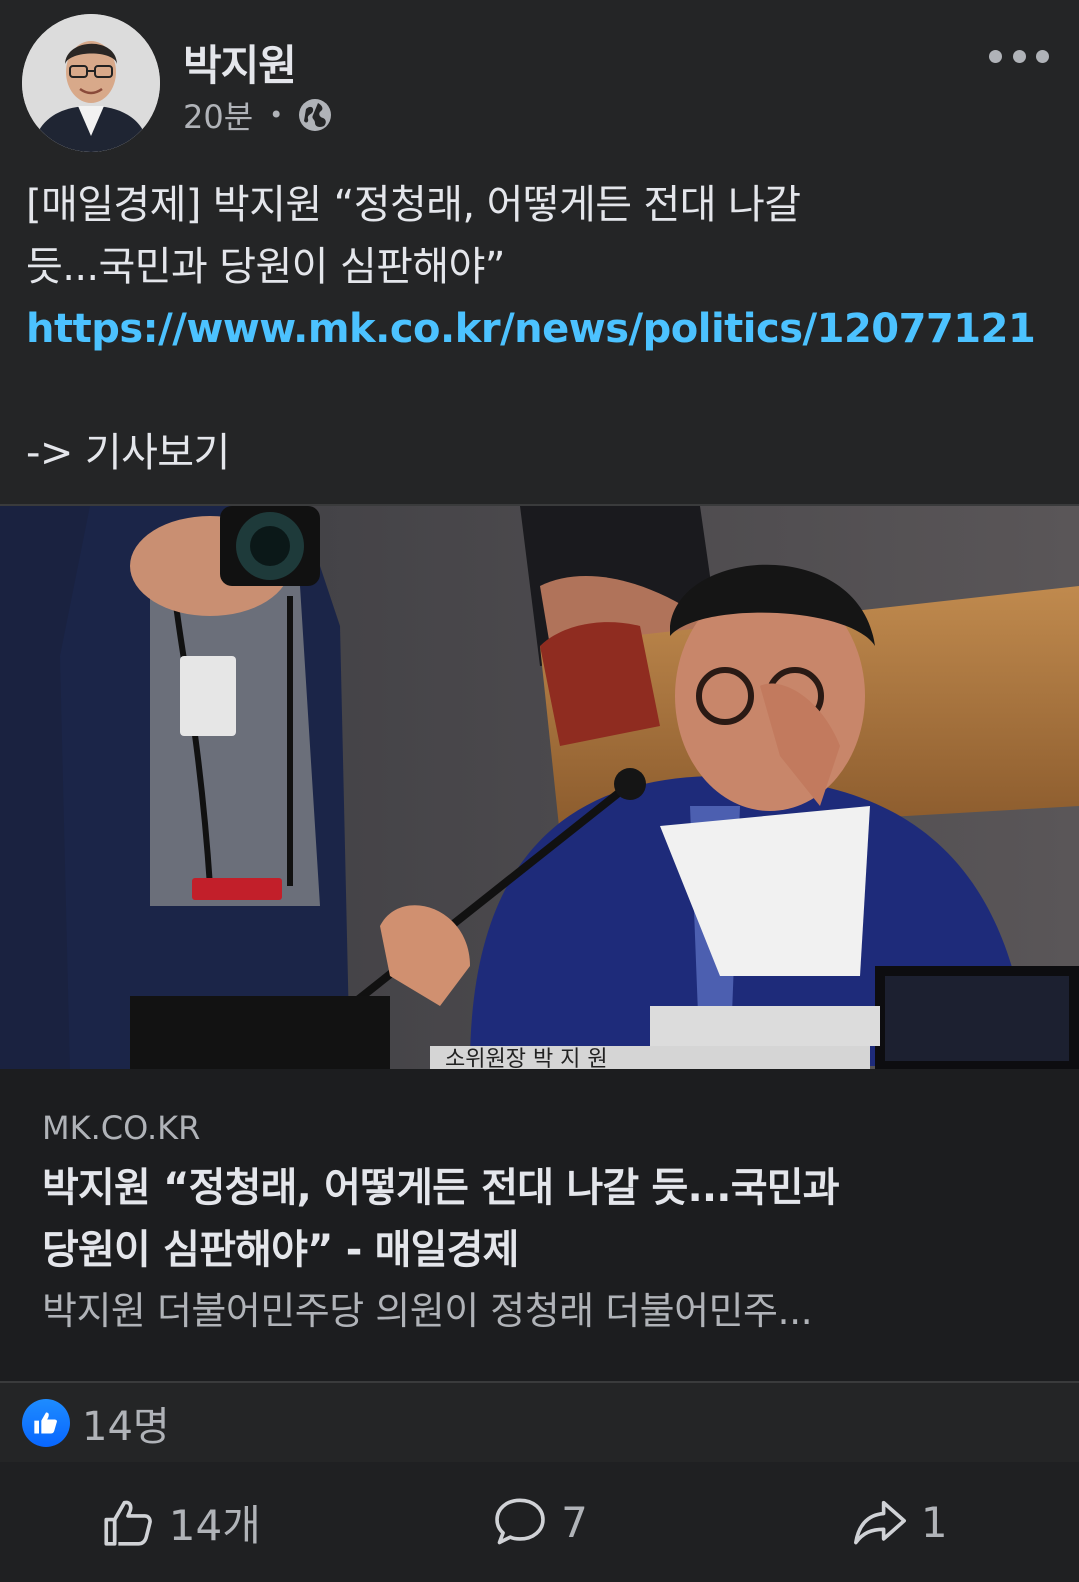 The width and height of the screenshot is (1079, 1582). I want to click on post-meta: 20분 •, so click(258, 115).